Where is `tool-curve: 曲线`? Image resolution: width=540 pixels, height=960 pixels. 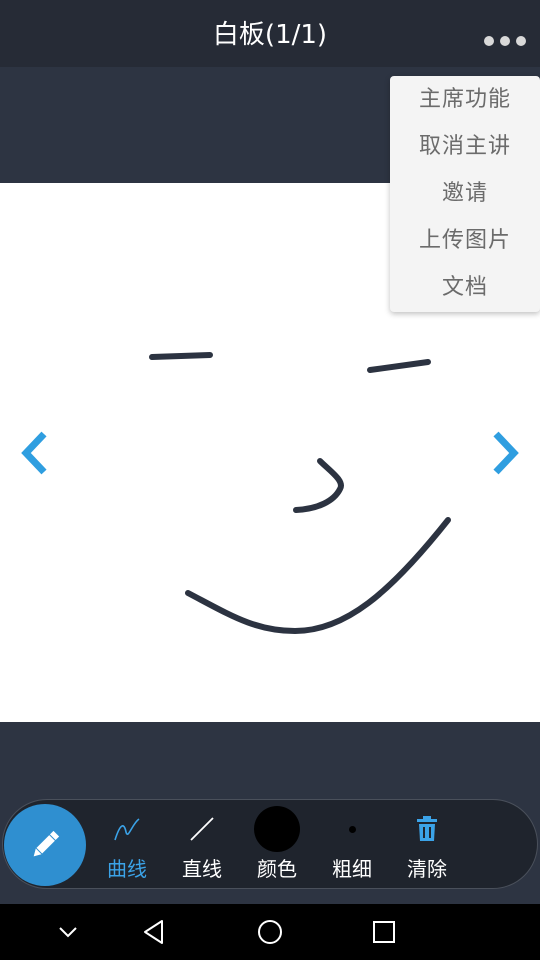
tool-curve: 曲线 is located at coordinates (127, 845).